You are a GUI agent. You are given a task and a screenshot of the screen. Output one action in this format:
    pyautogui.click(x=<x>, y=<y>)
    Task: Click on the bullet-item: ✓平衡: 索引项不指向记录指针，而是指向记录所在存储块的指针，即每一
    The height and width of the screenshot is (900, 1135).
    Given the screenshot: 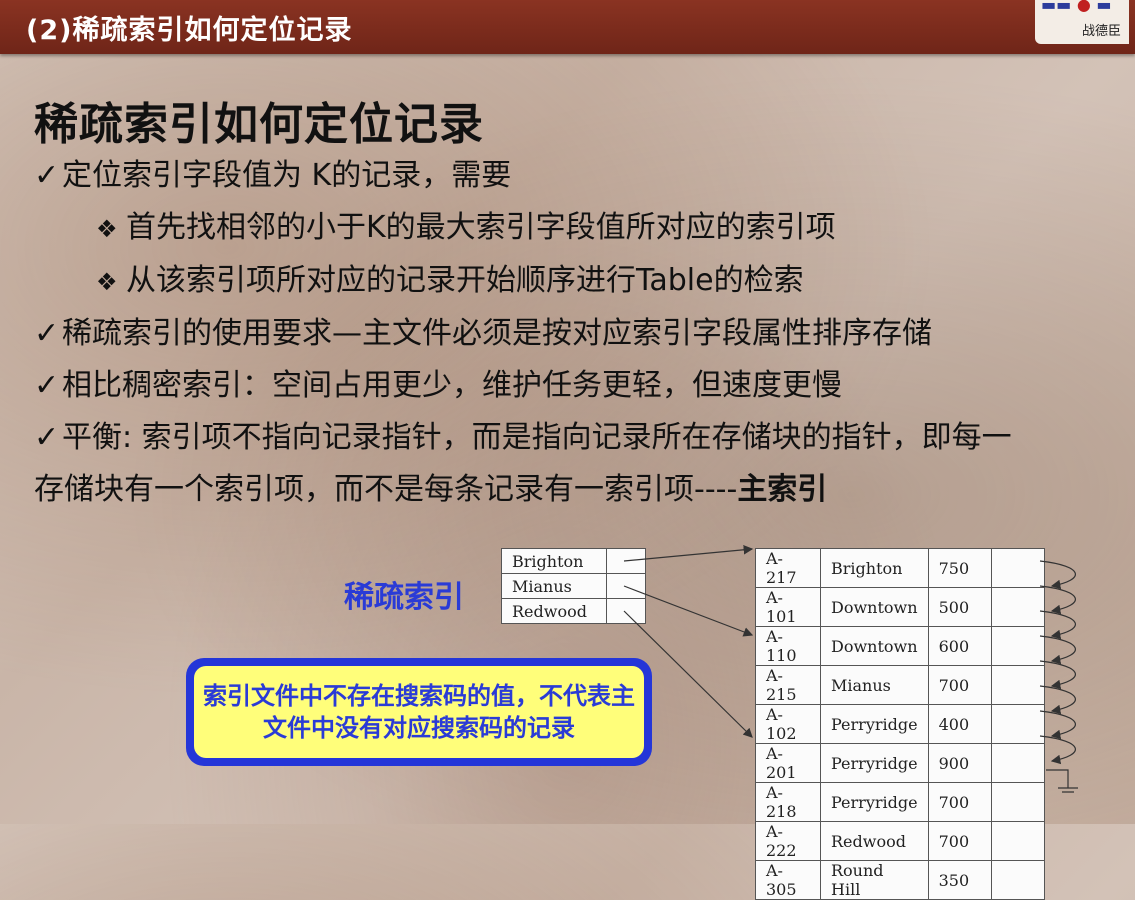 What is the action you would take?
    pyautogui.click(x=579, y=438)
    